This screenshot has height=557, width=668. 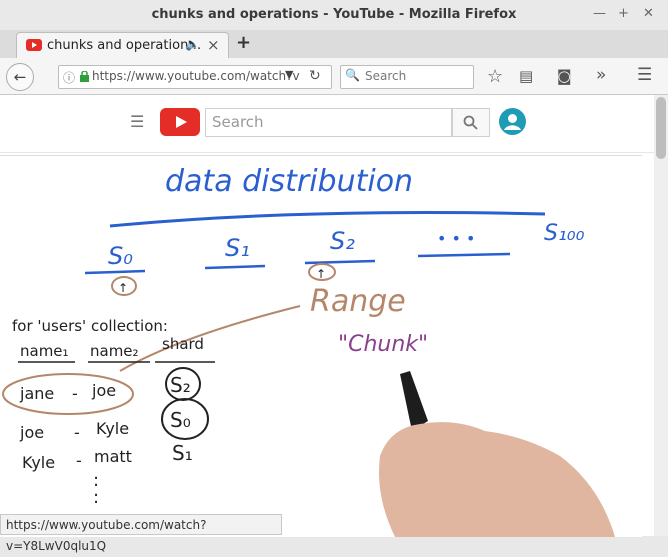 What do you see at coordinates (90, 326) in the screenshot?
I see `collection-label: for 'users' collection:` at bounding box center [90, 326].